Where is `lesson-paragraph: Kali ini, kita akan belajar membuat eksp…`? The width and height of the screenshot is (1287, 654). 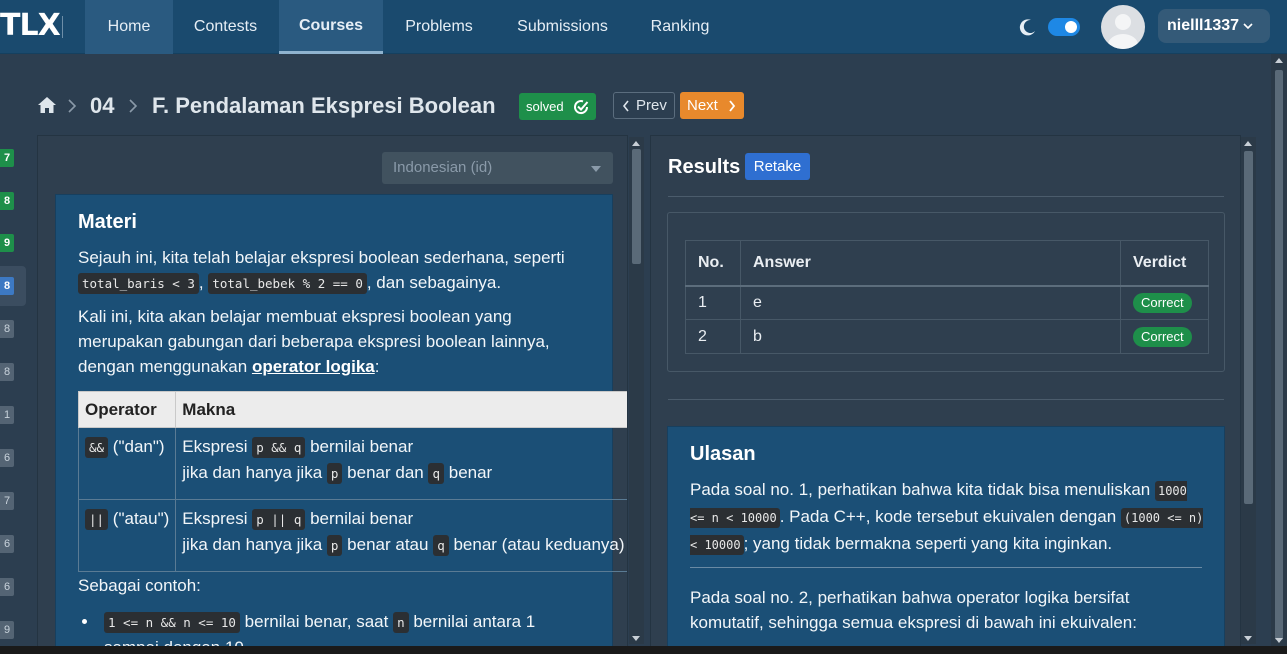
lesson-paragraph: Kali ini, kita akan belajar membuat eksp… is located at coordinates (338, 341).